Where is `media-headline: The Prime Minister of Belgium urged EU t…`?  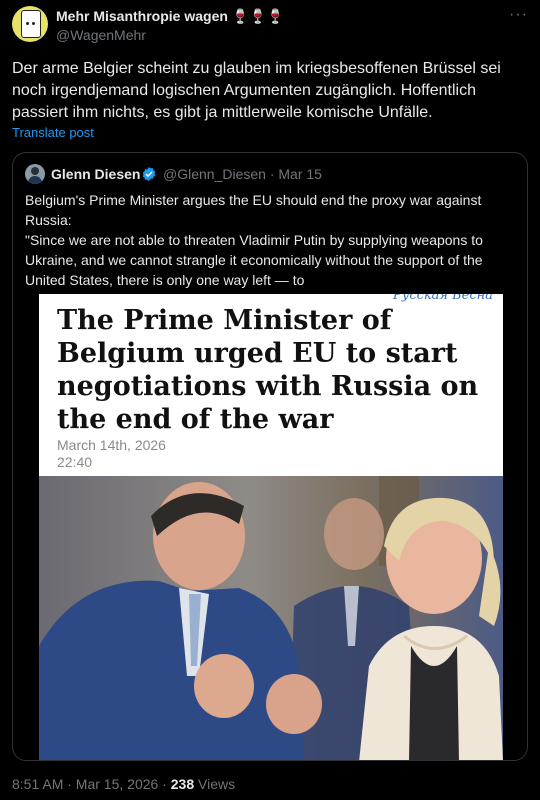
media-headline: The Prime Minister of Belgium urged EU t… is located at coordinates (268, 370).